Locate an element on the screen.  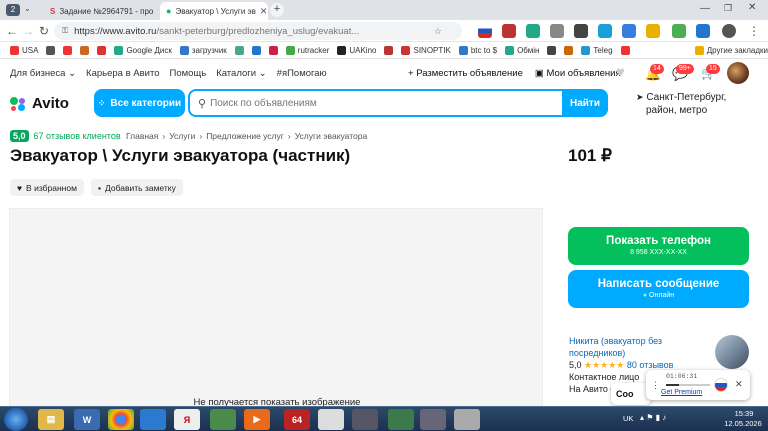
tab-avito: ● Эвакуатор \ Услуги эв ✕ is located at coordinates (214, 11).